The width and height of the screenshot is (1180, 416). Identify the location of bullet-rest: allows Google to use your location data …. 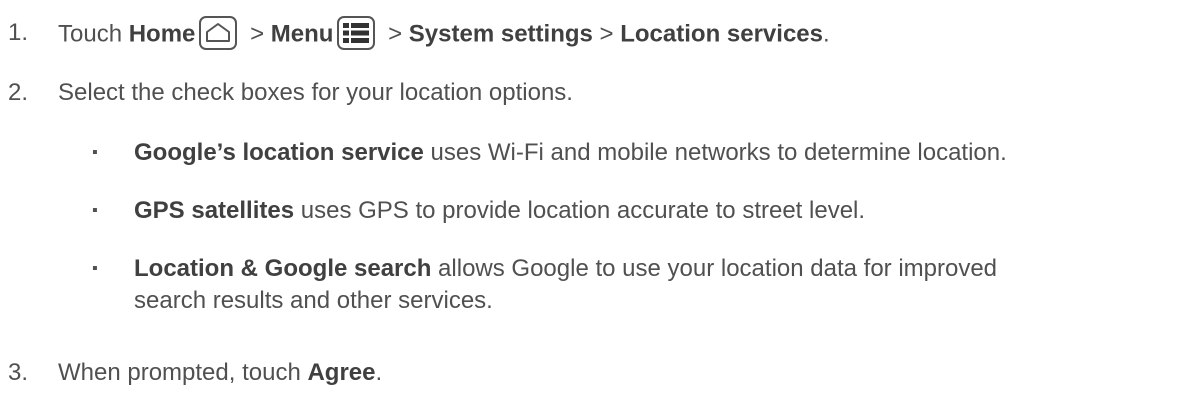
(714, 268).